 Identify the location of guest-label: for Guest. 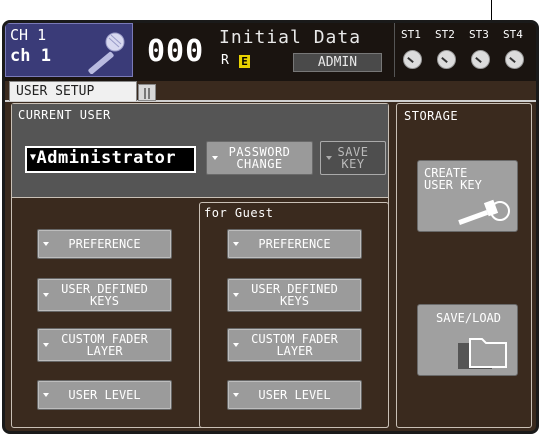
(239, 213).